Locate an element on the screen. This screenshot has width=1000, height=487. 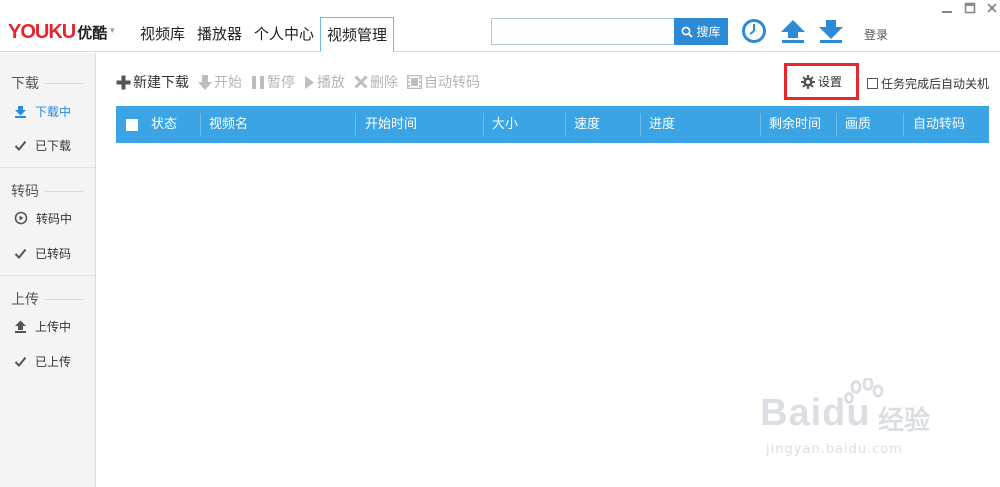
logo-cn-text: 优酷 is located at coordinates (92, 33).